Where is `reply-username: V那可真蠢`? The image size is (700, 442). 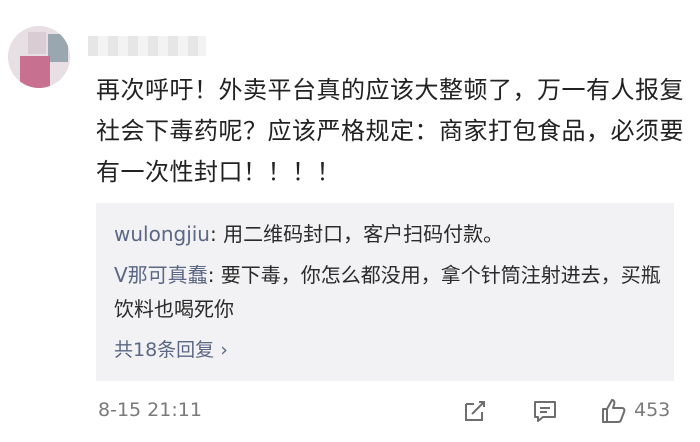
reply-username: V那可真蠢 is located at coordinates (161, 275).